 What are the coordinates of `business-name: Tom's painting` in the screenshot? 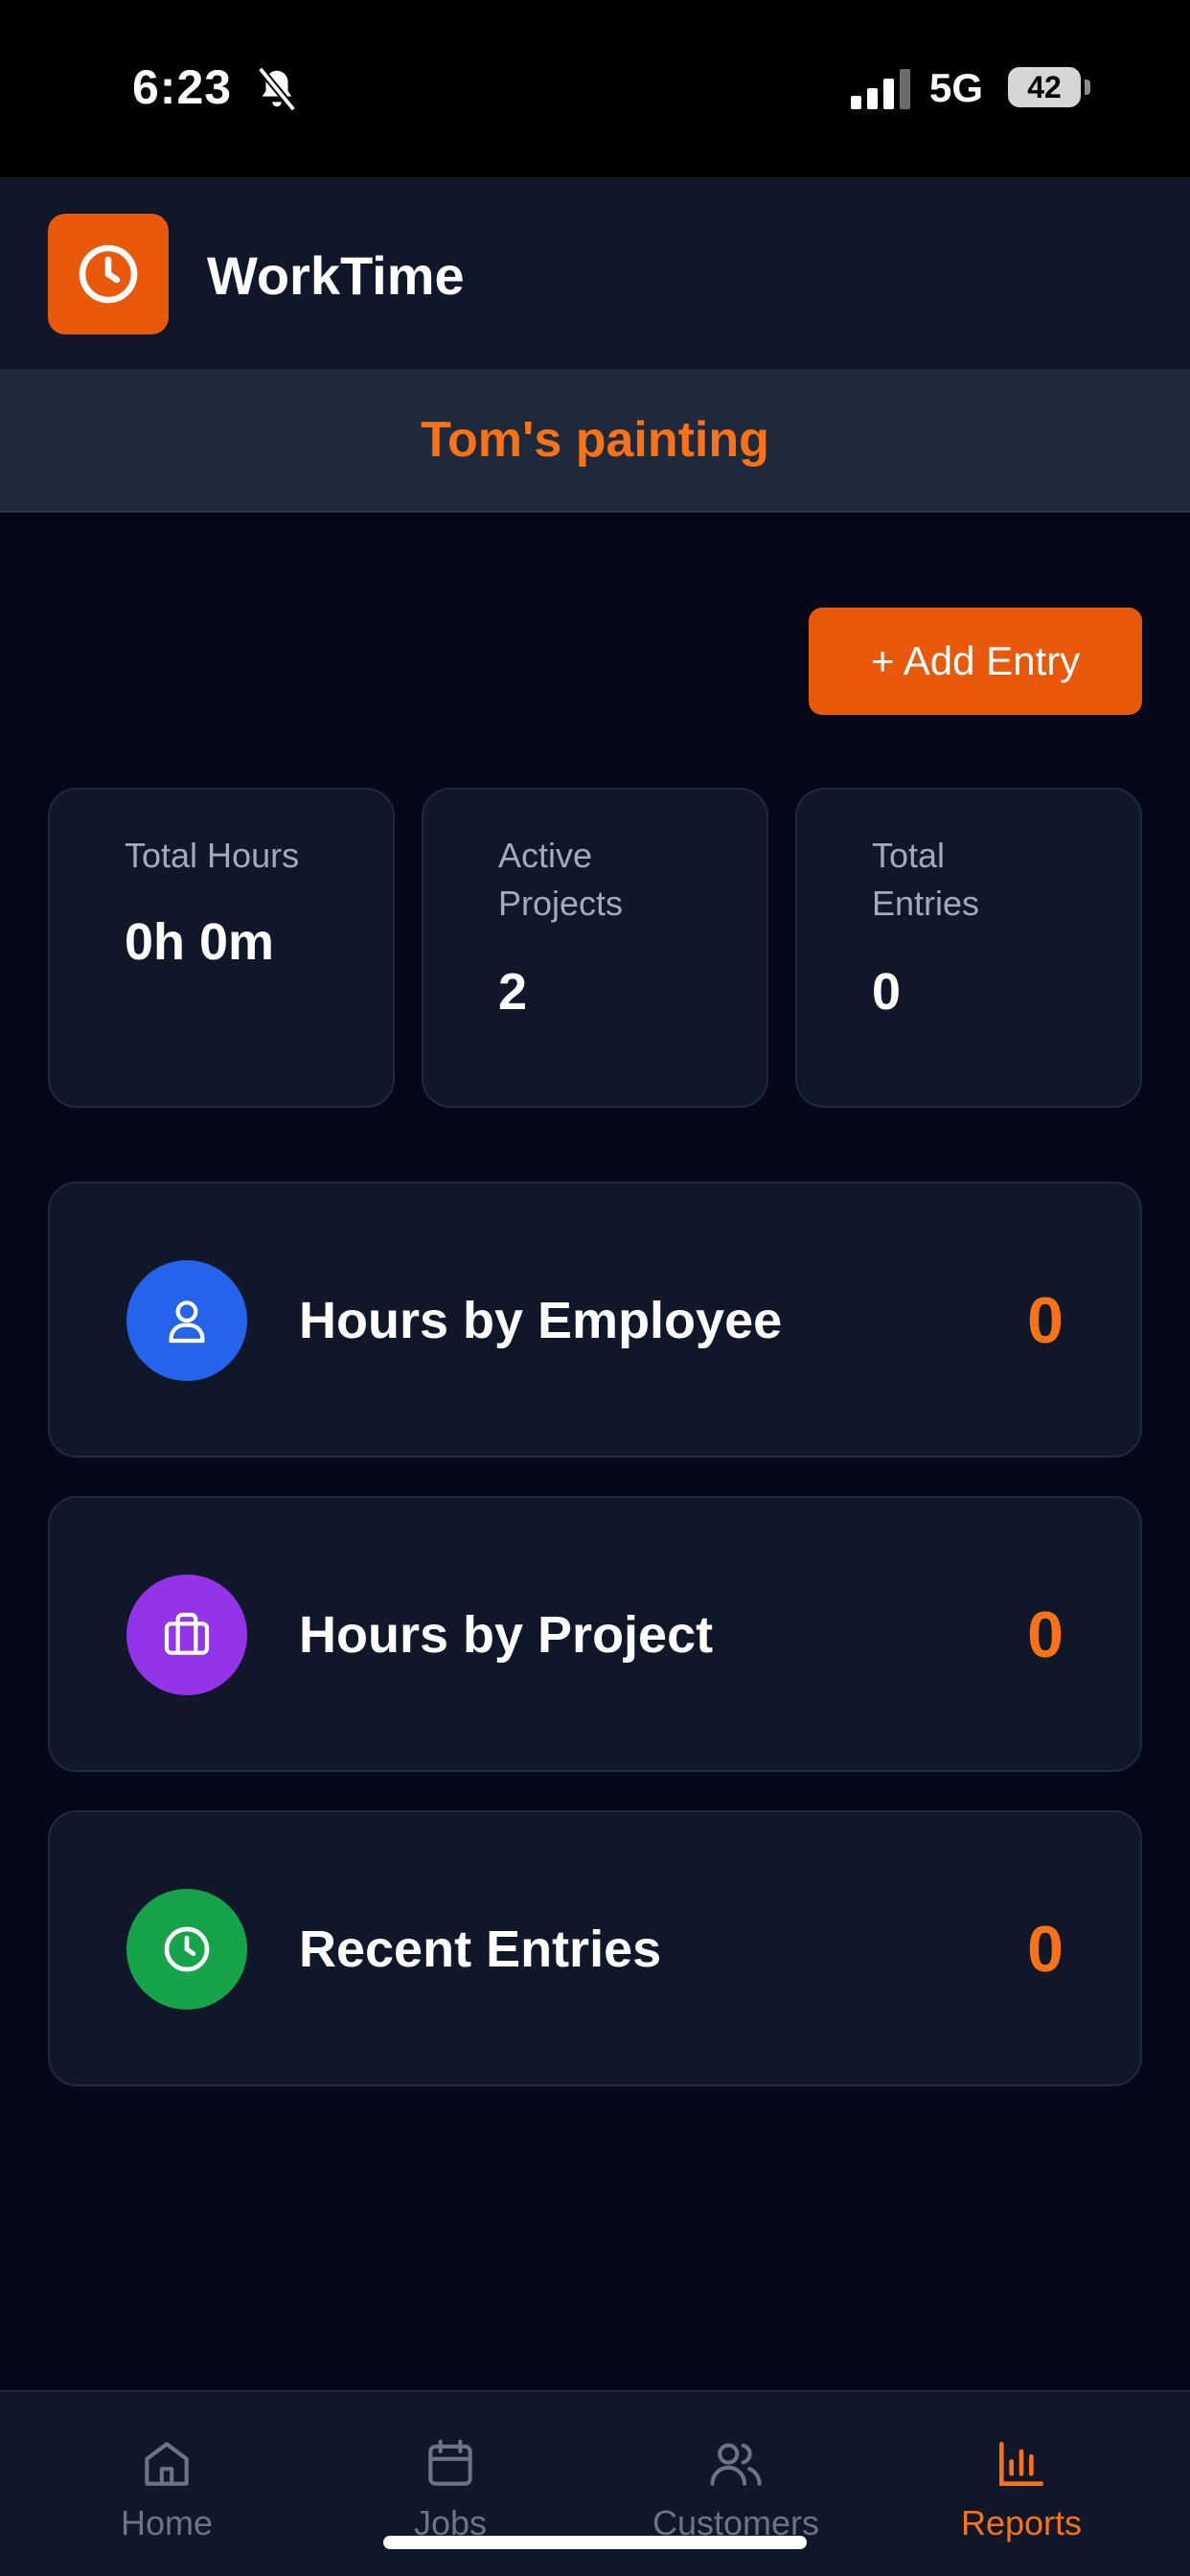 It's located at (595, 440).